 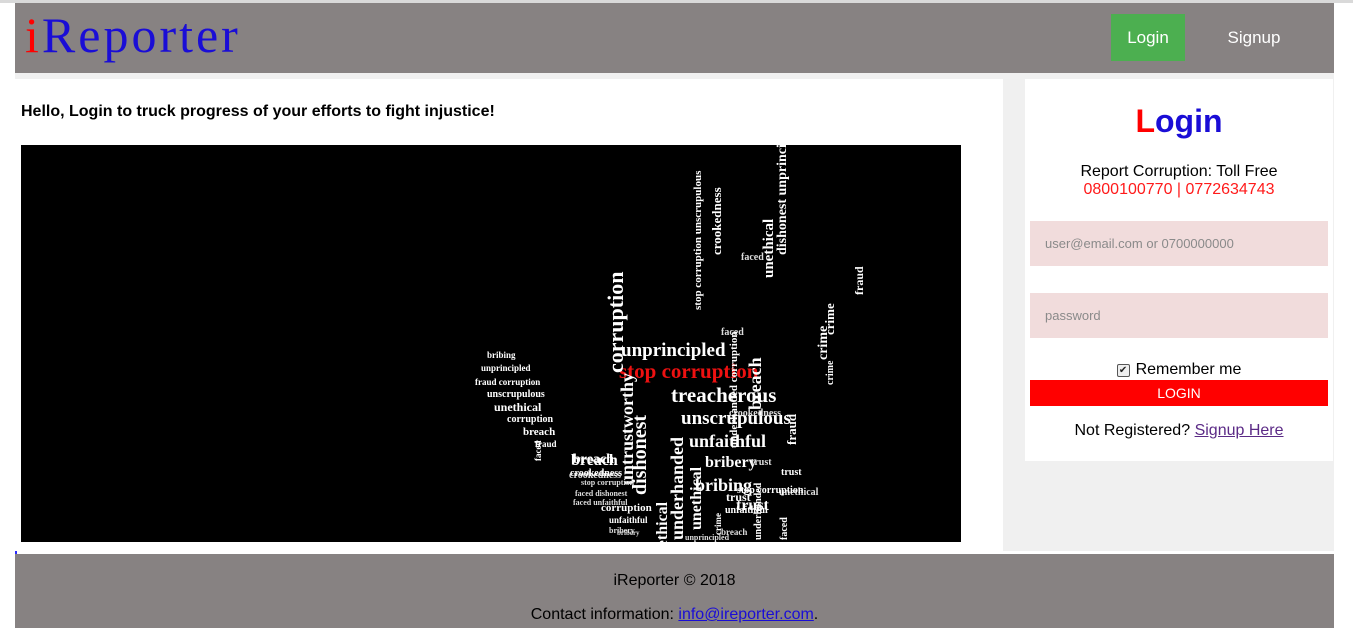 What do you see at coordinates (1239, 430) in the screenshot?
I see `signup-here-link: Signup Here` at bounding box center [1239, 430].